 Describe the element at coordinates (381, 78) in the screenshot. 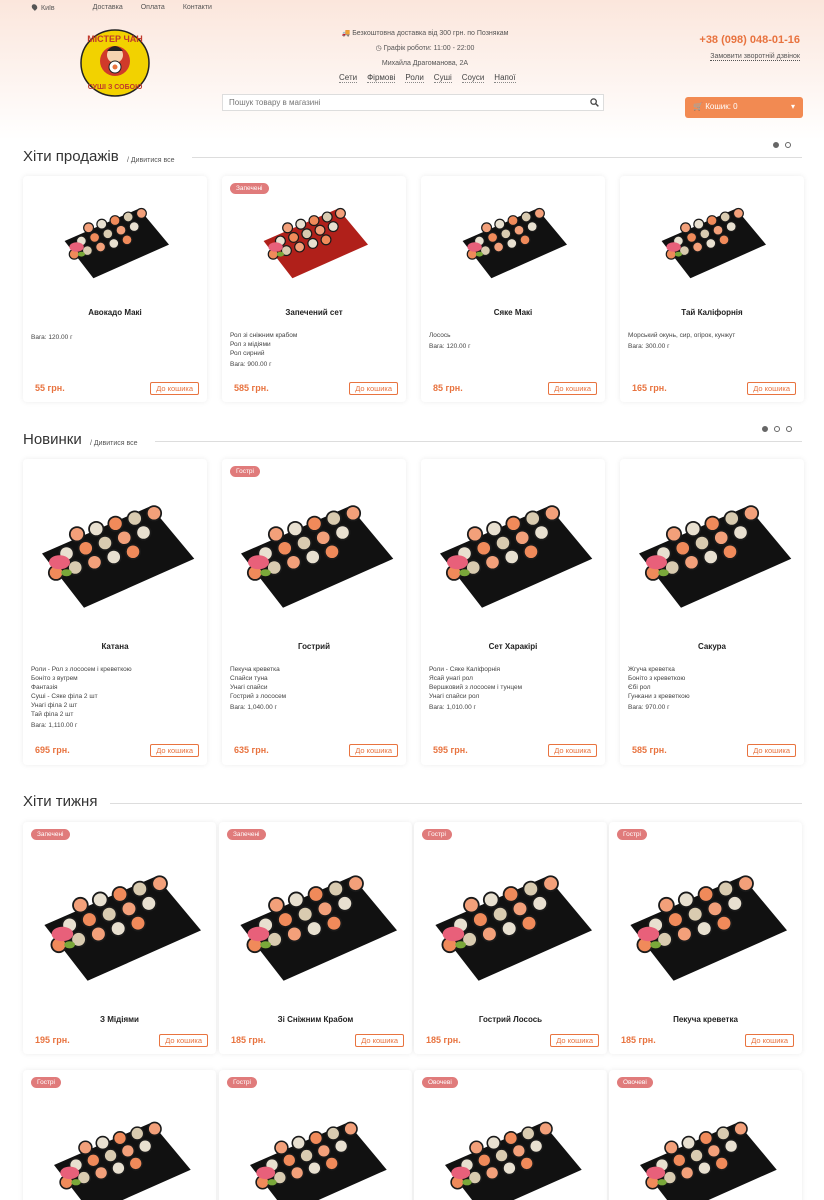

I see `menu-signature: Фірмові` at that location.